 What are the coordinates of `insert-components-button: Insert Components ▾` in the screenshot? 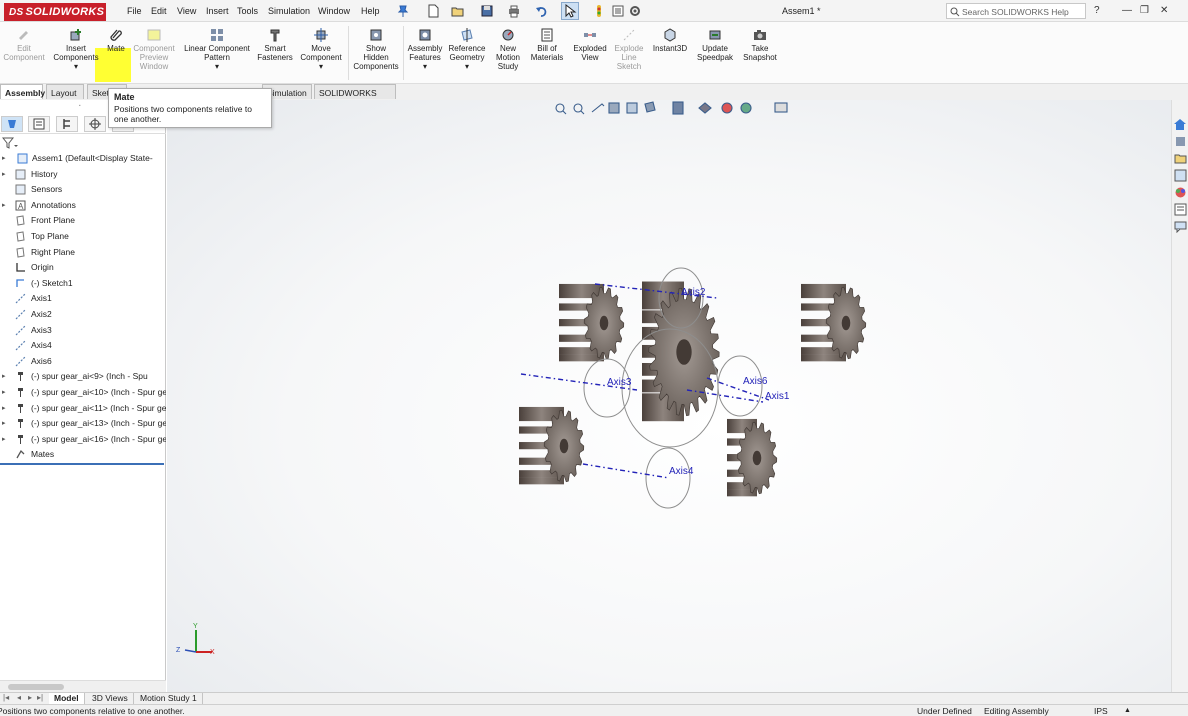 It's located at (76, 49).